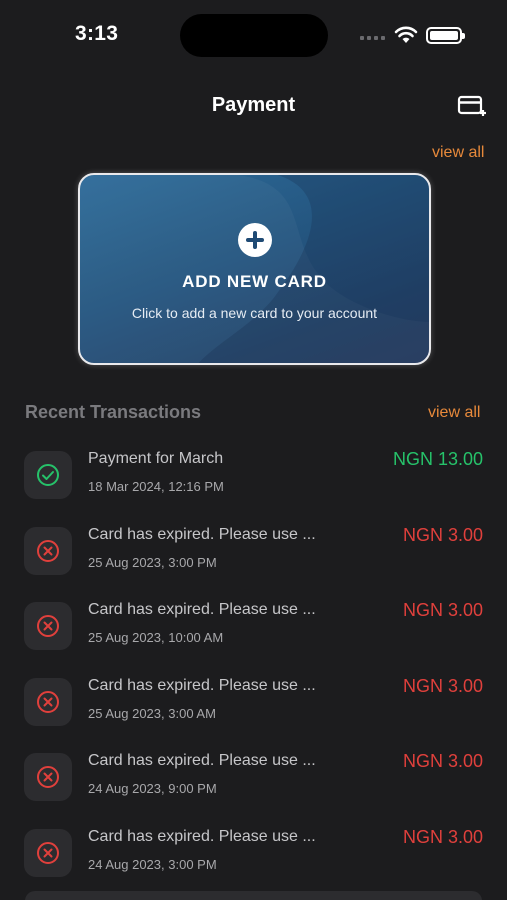 The image size is (507, 900). What do you see at coordinates (445, 35) in the screenshot?
I see `battery-icon` at bounding box center [445, 35].